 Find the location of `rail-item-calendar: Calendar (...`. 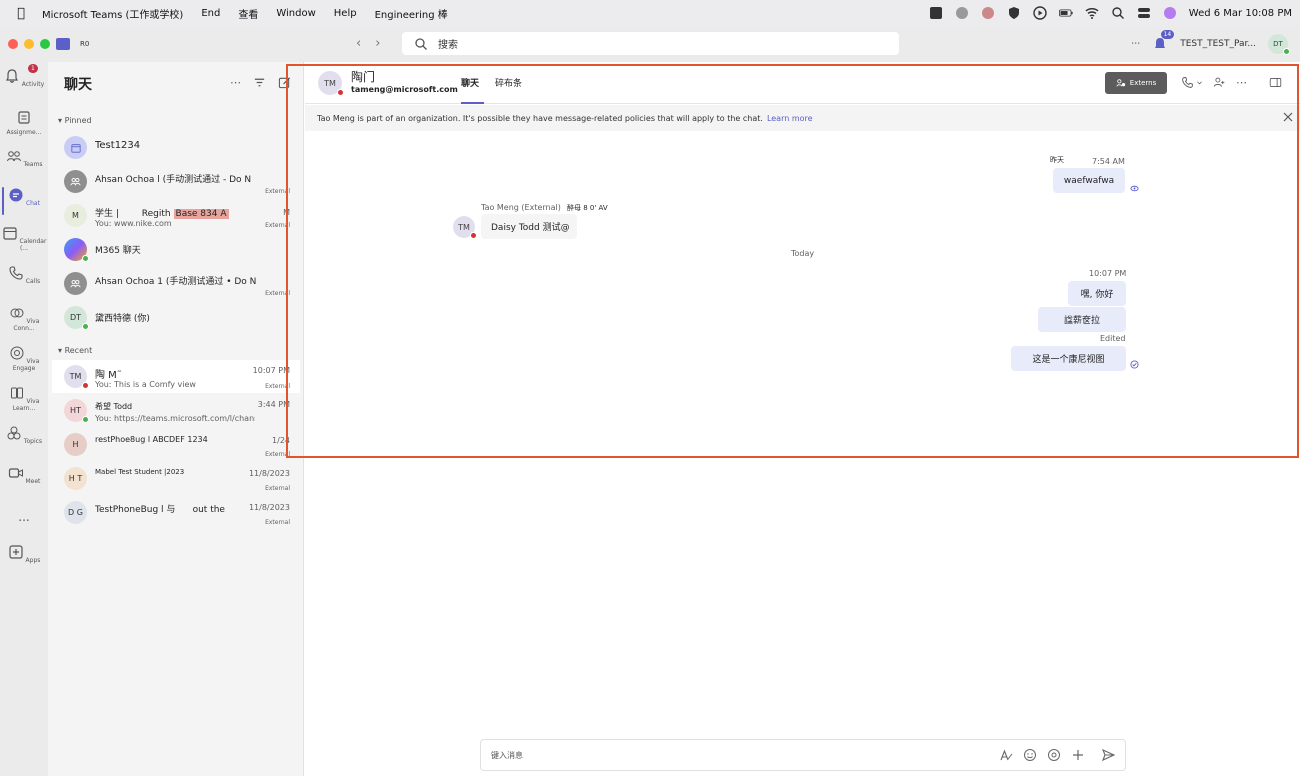

rail-item-calendar: Calendar (... is located at coordinates (24, 238).